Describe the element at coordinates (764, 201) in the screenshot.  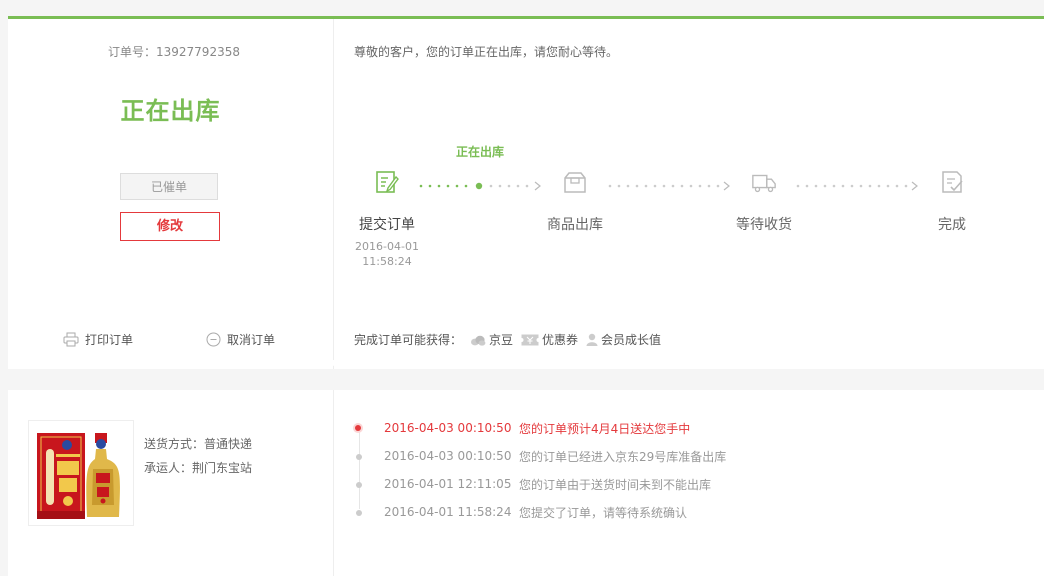
I see `step-await-delivery: 等待收货` at that location.